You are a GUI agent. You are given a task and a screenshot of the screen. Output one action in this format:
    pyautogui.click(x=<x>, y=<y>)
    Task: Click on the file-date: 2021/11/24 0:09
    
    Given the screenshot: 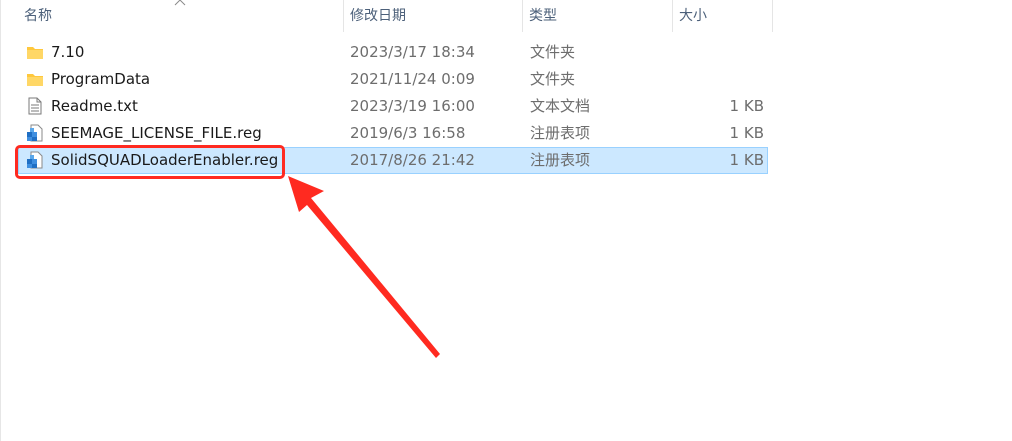 What is the action you would take?
    pyautogui.click(x=412, y=79)
    